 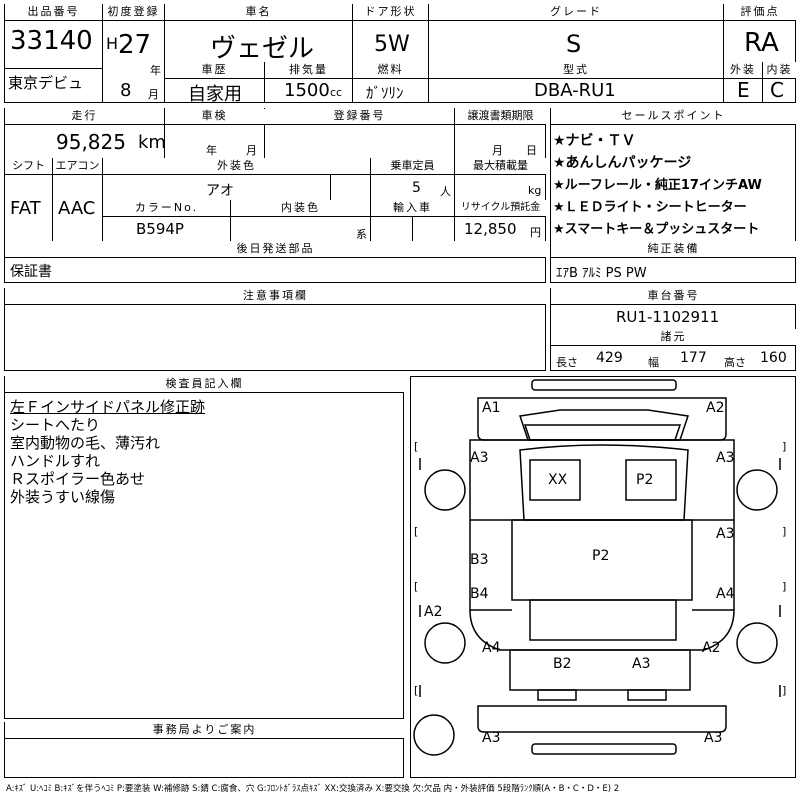 What do you see at coordinates (390, 70) in the screenshot?
I see `fuel-label: 燃料` at bounding box center [390, 70].